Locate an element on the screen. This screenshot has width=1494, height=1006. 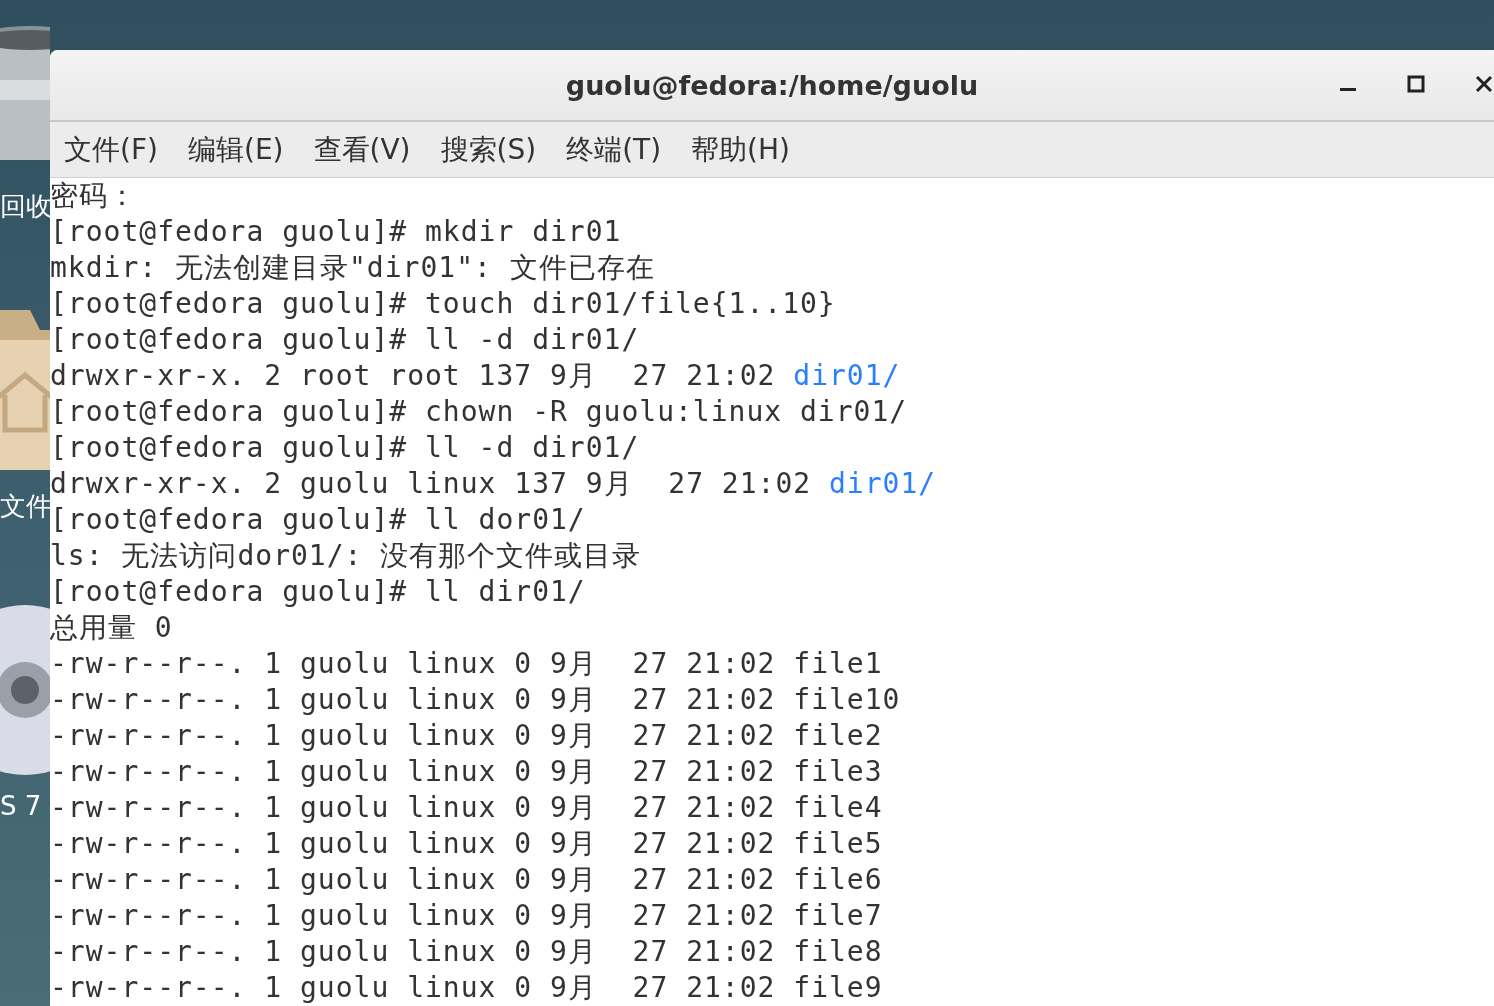
close-icon is located at coordinates (1484, 84).